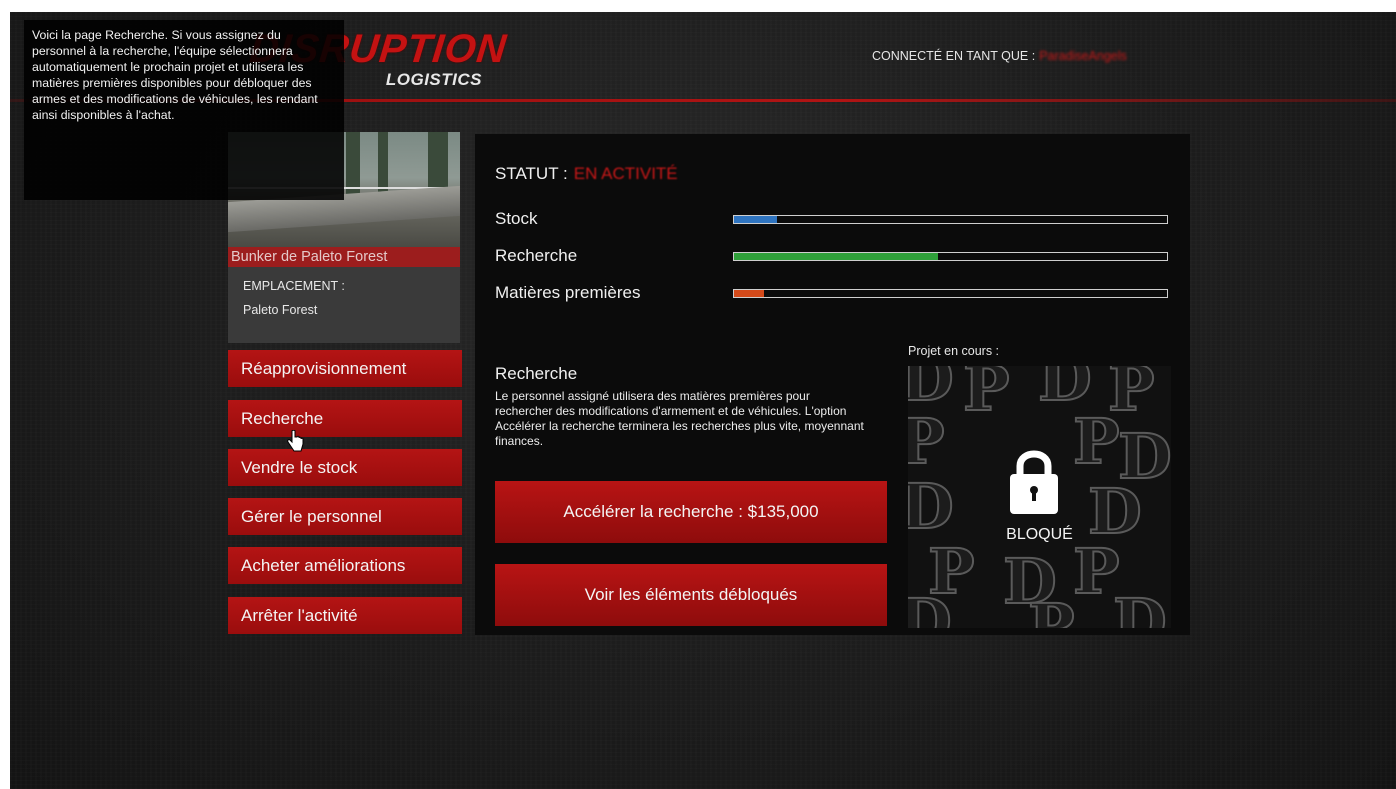 The width and height of the screenshot is (1396, 789). What do you see at coordinates (1083, 56) in the screenshot?
I see `username: ParadiseAngels` at bounding box center [1083, 56].